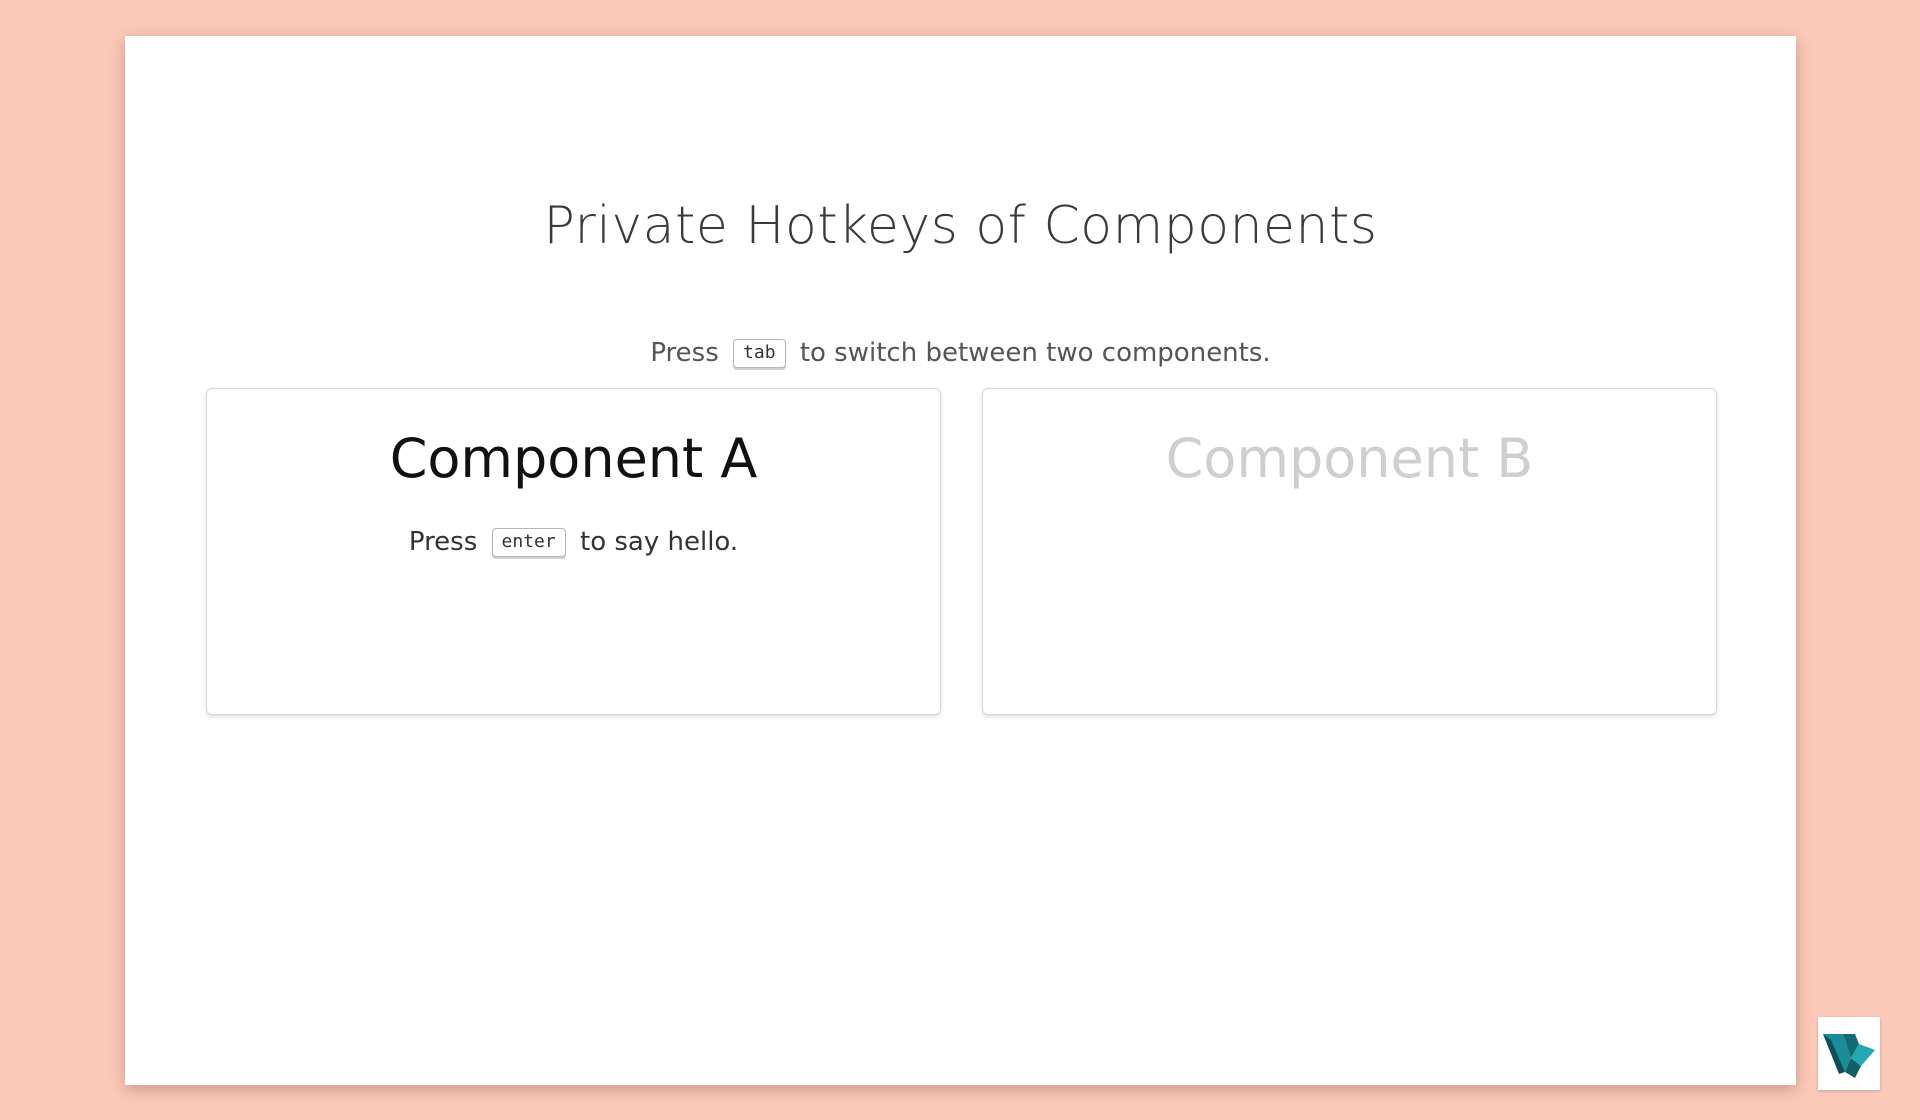 The width and height of the screenshot is (1920, 1120). Describe the element at coordinates (443, 542) in the screenshot. I see `component-a-prefix: Press` at that location.